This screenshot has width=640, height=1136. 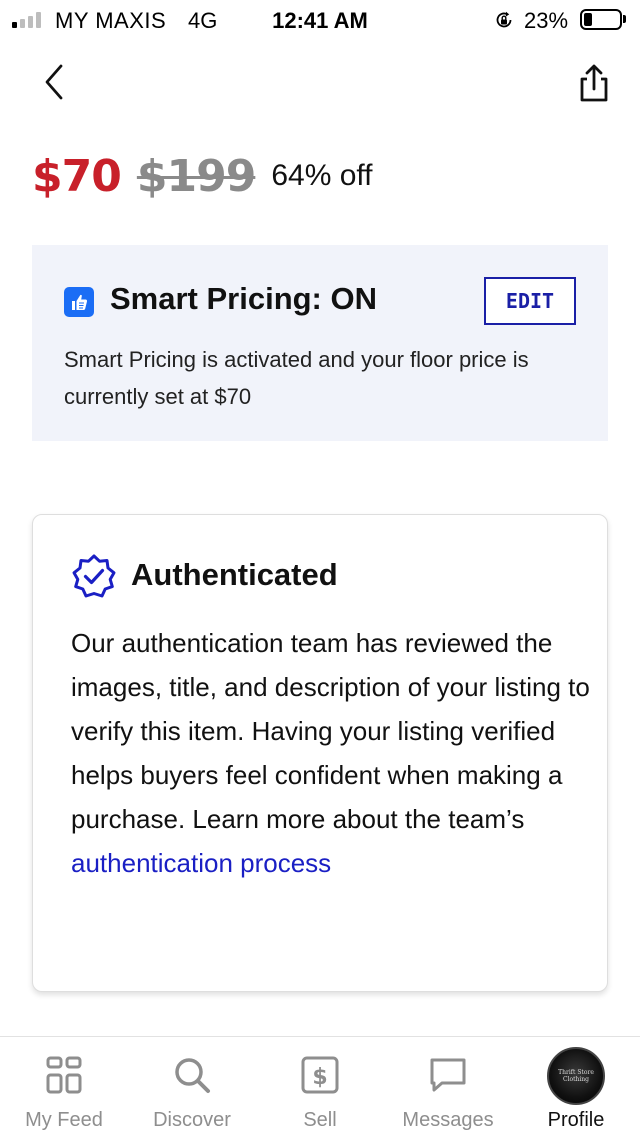 What do you see at coordinates (601, 19) in the screenshot?
I see `battery-icon` at bounding box center [601, 19].